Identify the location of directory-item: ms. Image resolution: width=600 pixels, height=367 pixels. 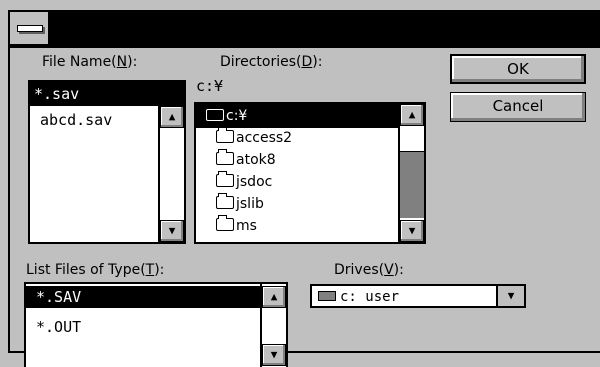
(236, 225).